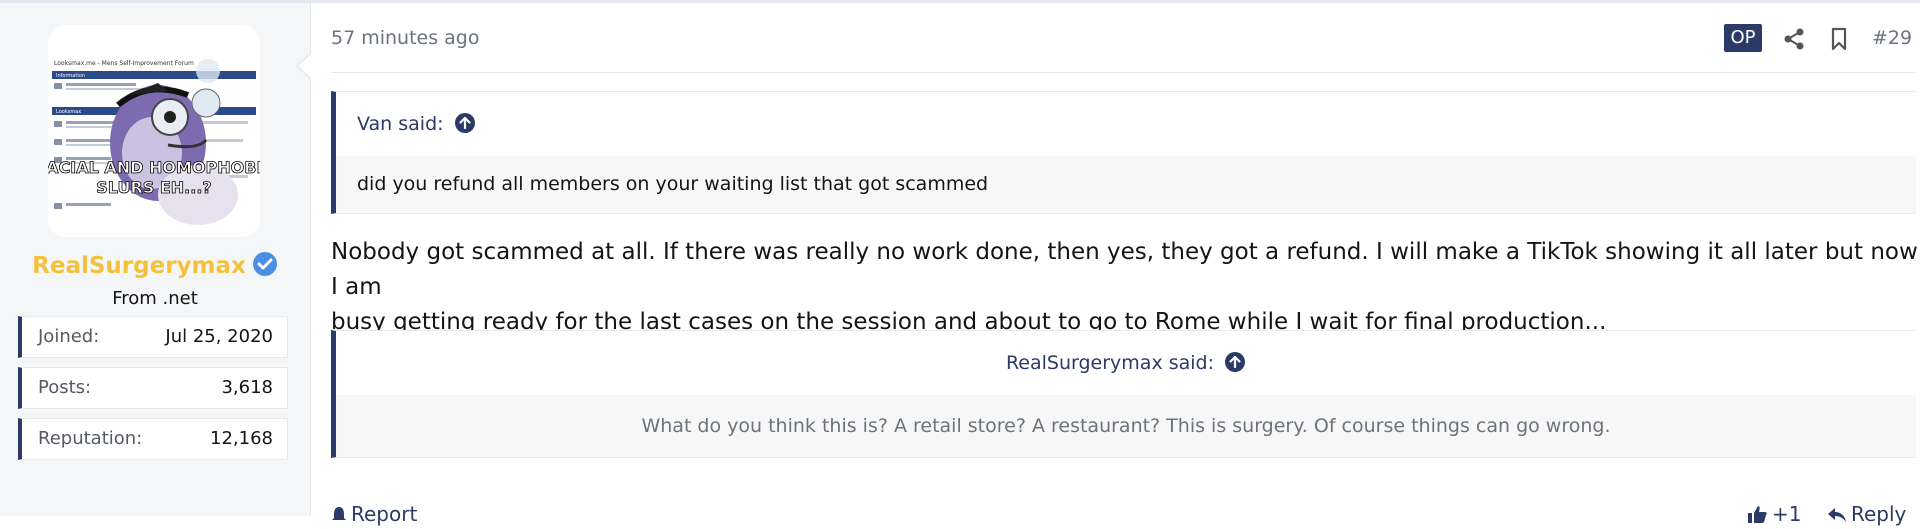 The height and width of the screenshot is (529, 1920). What do you see at coordinates (339, 513) in the screenshot?
I see `bell-icon` at bounding box center [339, 513].